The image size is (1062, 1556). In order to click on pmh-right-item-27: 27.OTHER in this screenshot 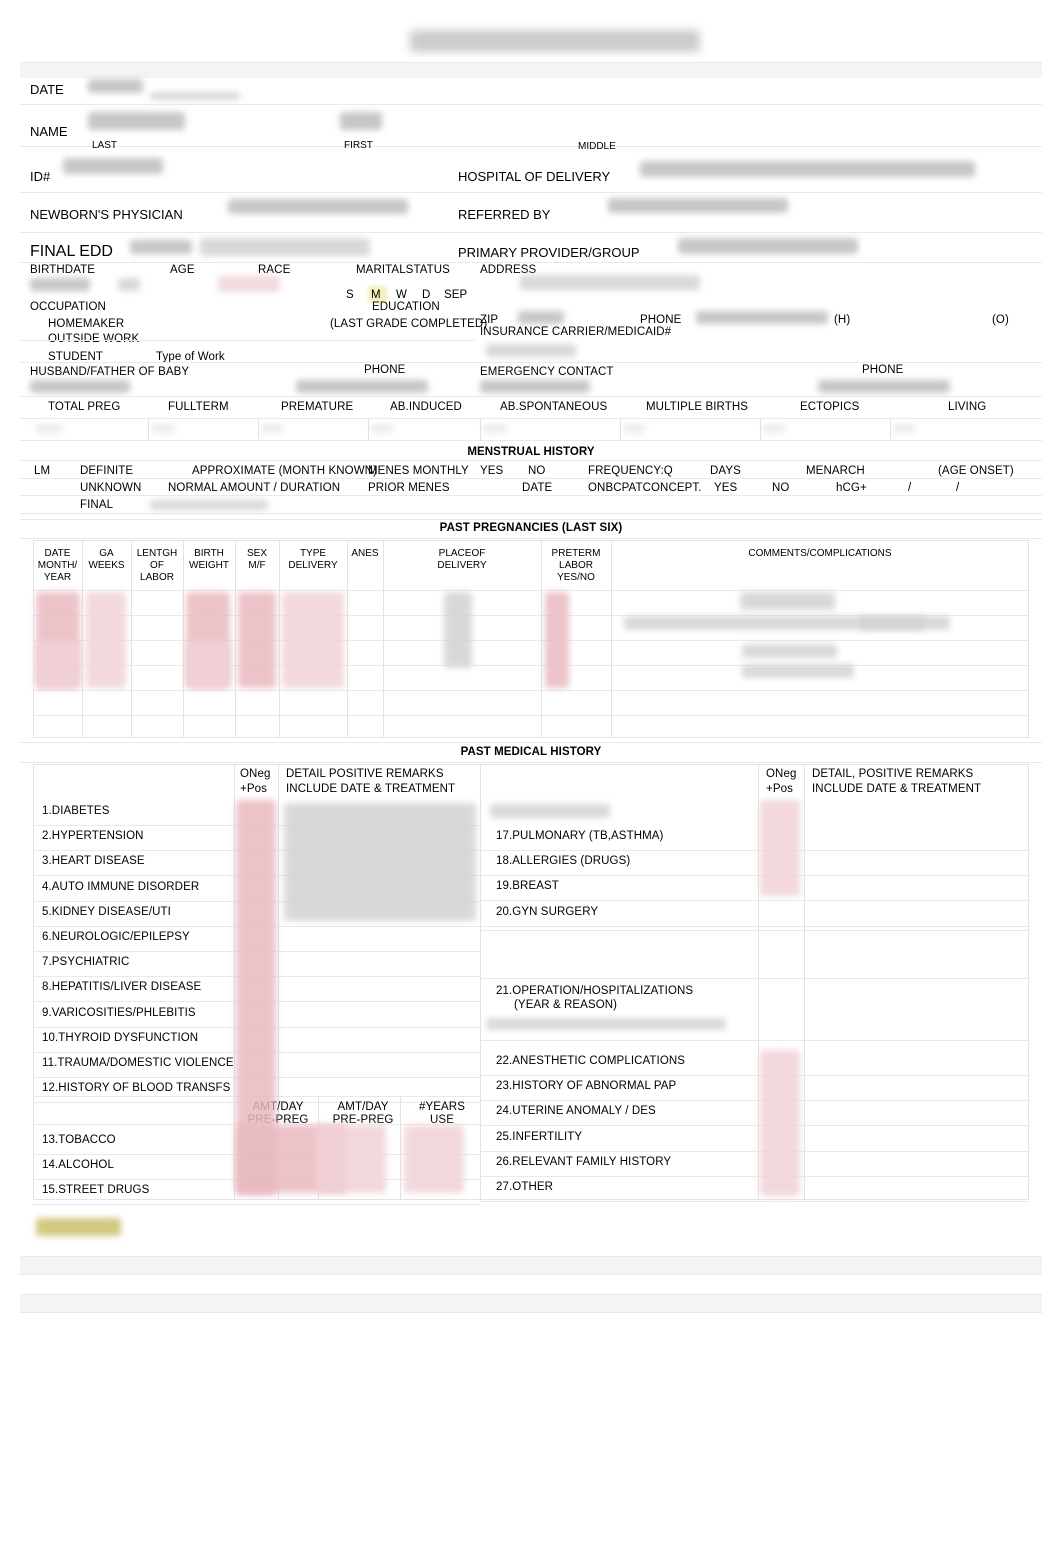, I will do `click(524, 1187)`.